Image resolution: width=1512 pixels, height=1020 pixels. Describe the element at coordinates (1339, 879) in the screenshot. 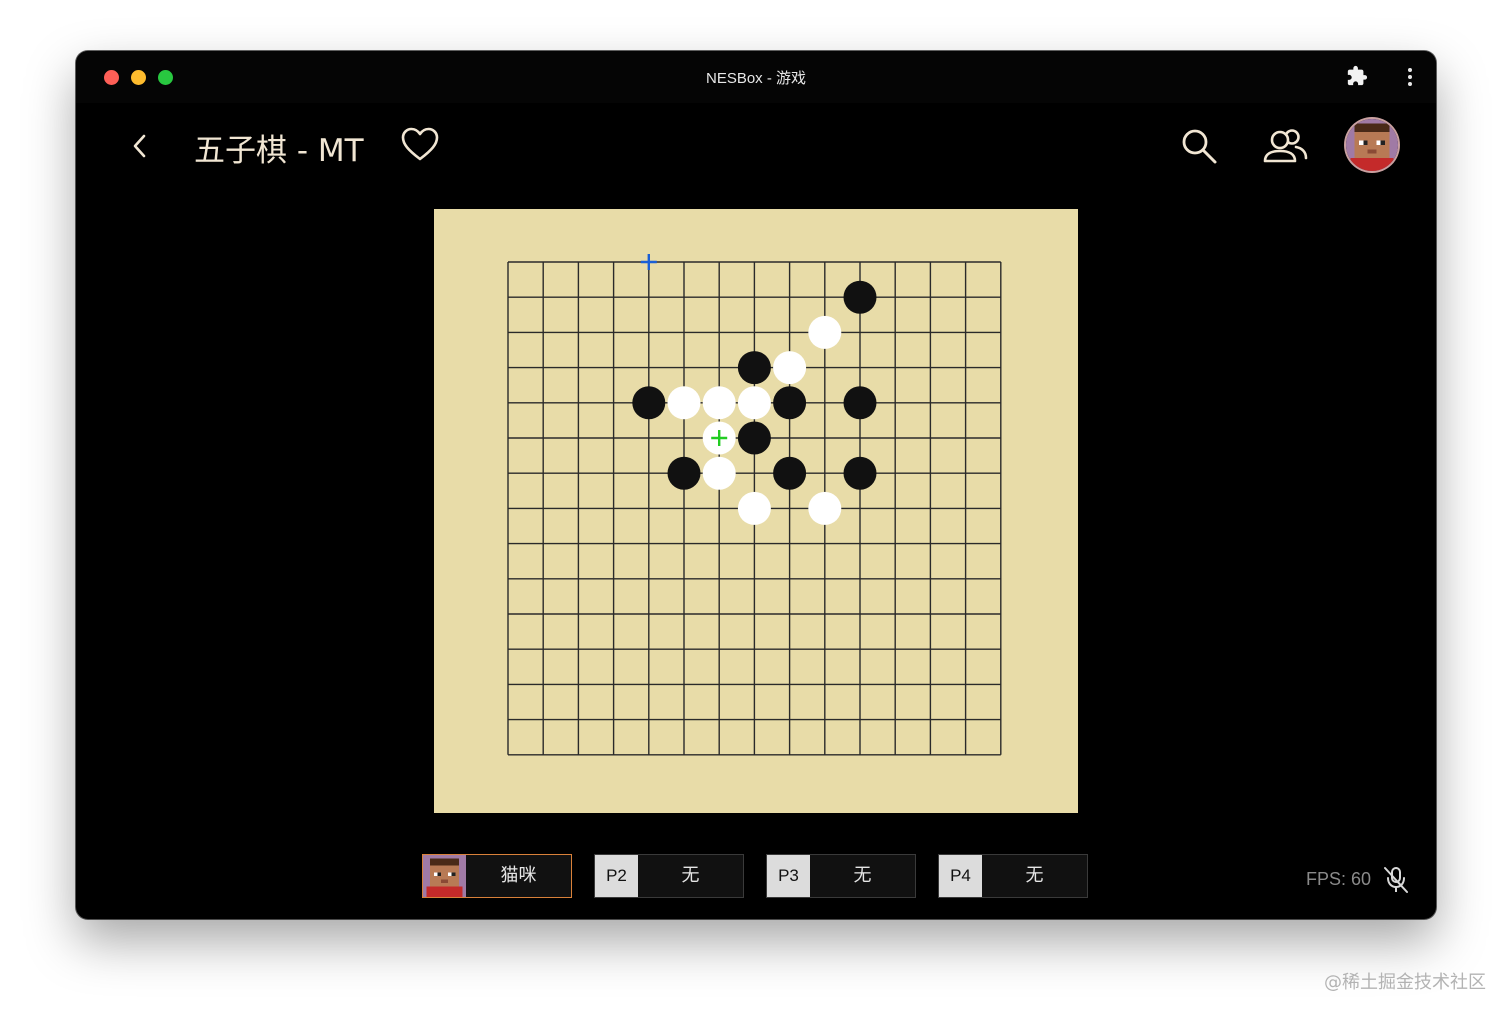

I see `fps-counter: FPS: 60` at that location.